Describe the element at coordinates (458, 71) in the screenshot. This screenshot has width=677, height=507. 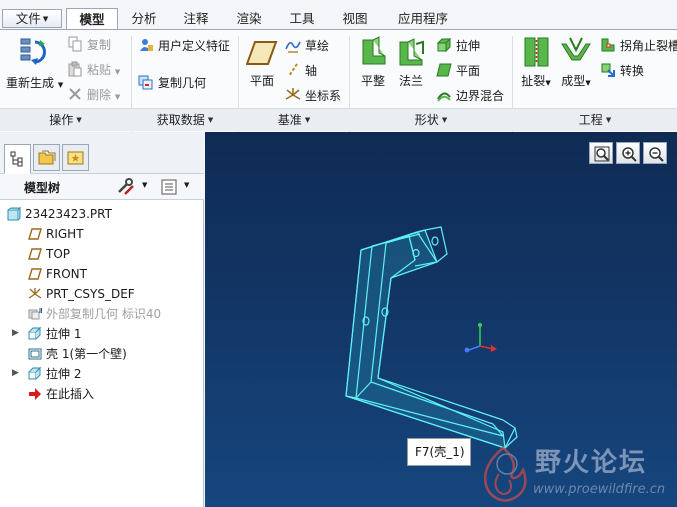
I see `planar-button: 平面` at that location.